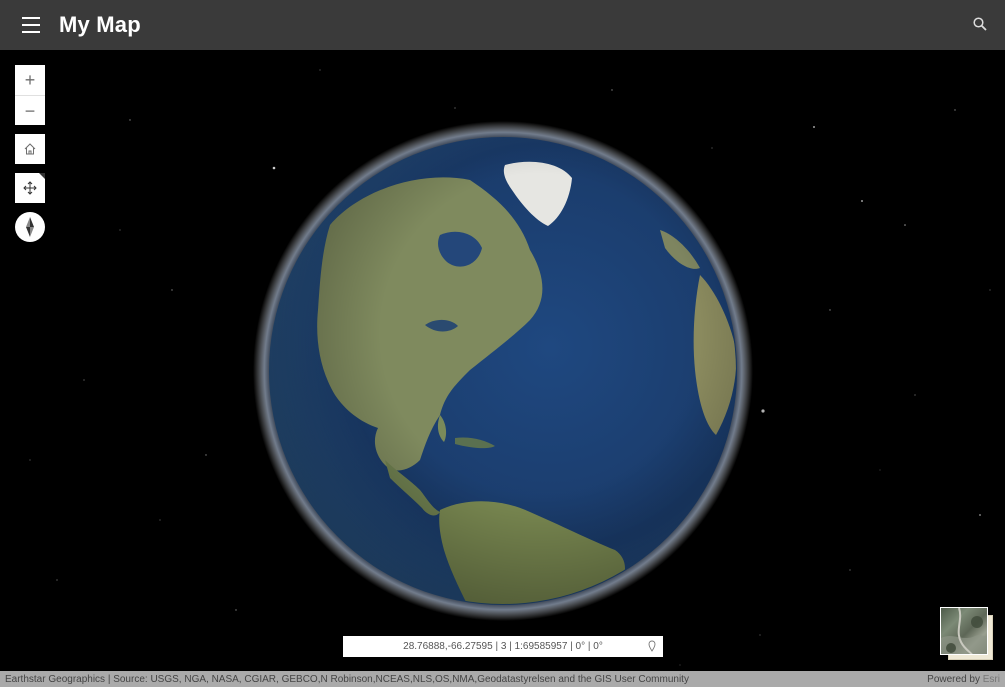  Describe the element at coordinates (30, 80) in the screenshot. I see `zoom-in-button: +` at that location.